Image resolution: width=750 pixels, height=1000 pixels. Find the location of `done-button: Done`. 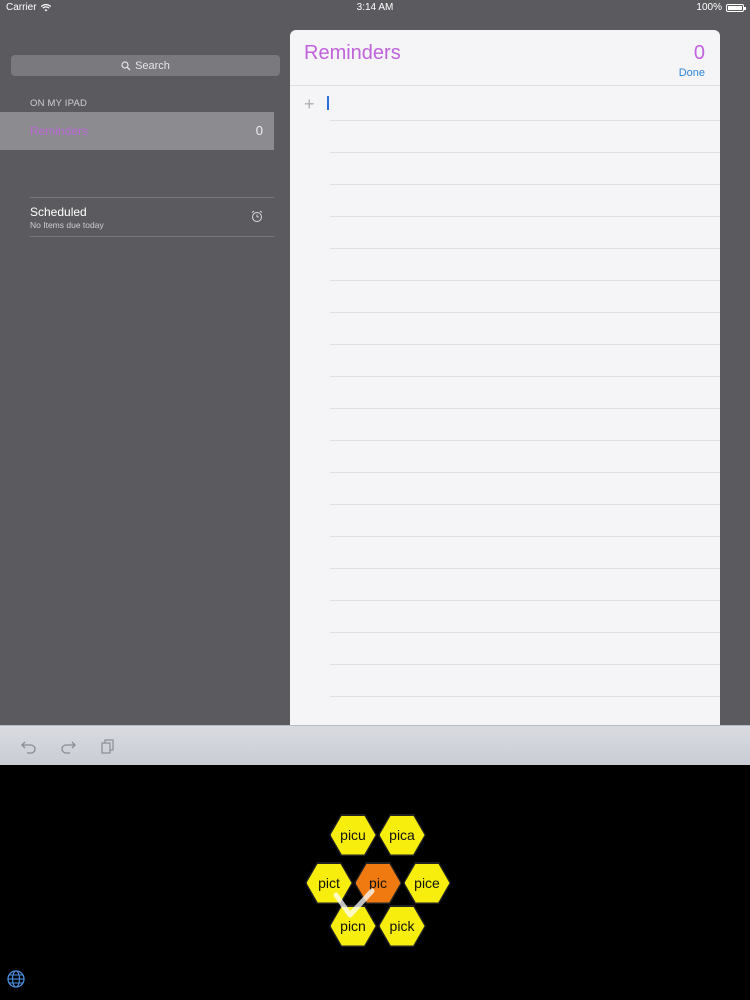

done-button: Done is located at coordinates (692, 73).